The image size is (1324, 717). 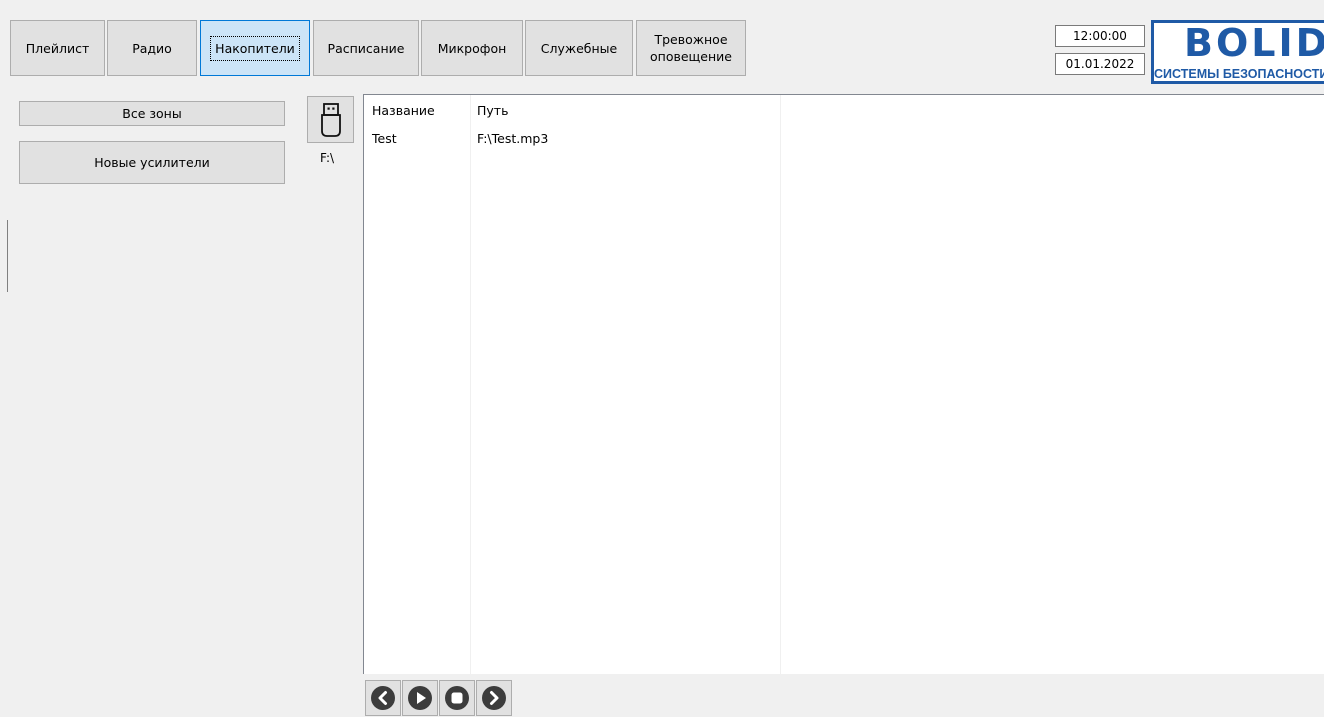 What do you see at coordinates (384, 138) in the screenshot?
I see `file-row-name: Test` at bounding box center [384, 138].